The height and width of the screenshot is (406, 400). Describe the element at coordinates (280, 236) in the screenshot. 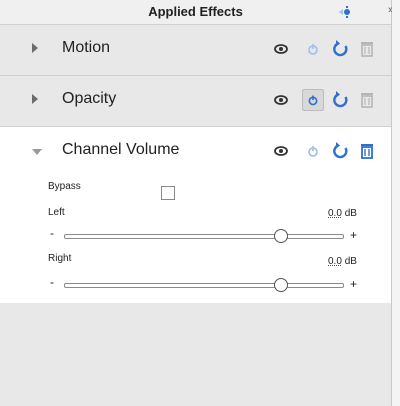

I see `left-slider-thumb` at that location.